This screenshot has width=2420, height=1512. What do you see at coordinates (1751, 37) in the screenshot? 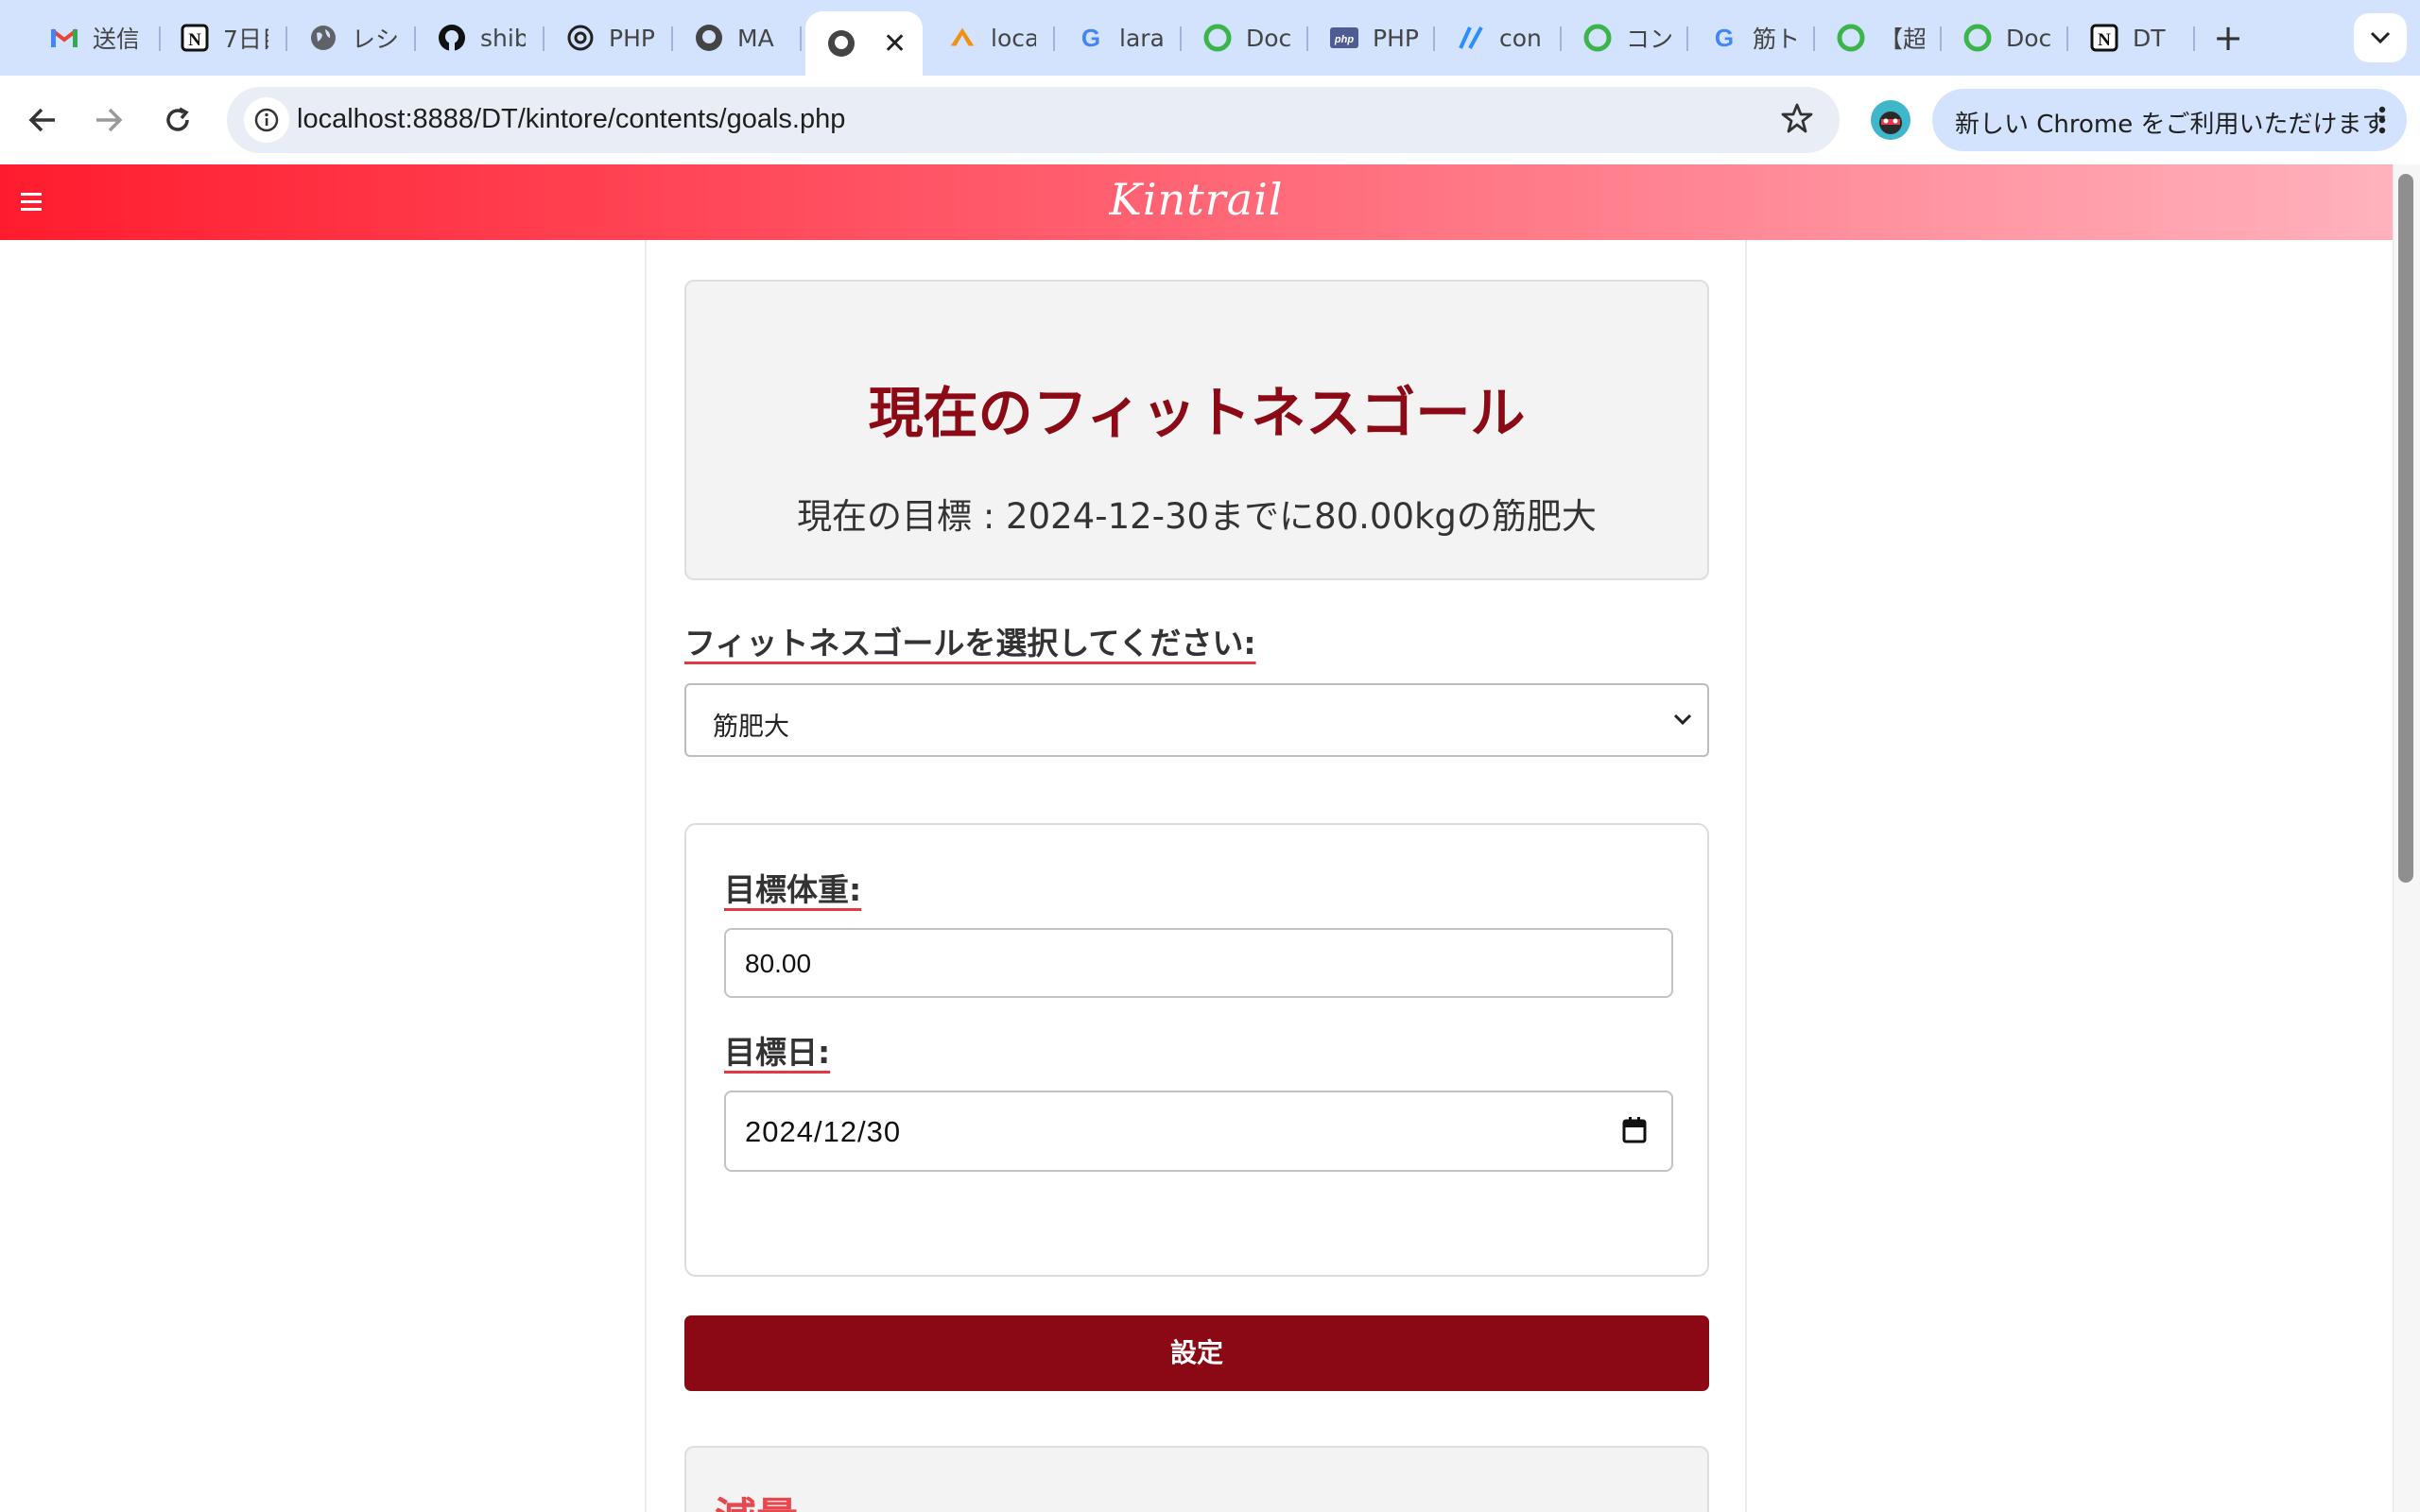
I see `tab-google-kintore: G 筋ト` at bounding box center [1751, 37].